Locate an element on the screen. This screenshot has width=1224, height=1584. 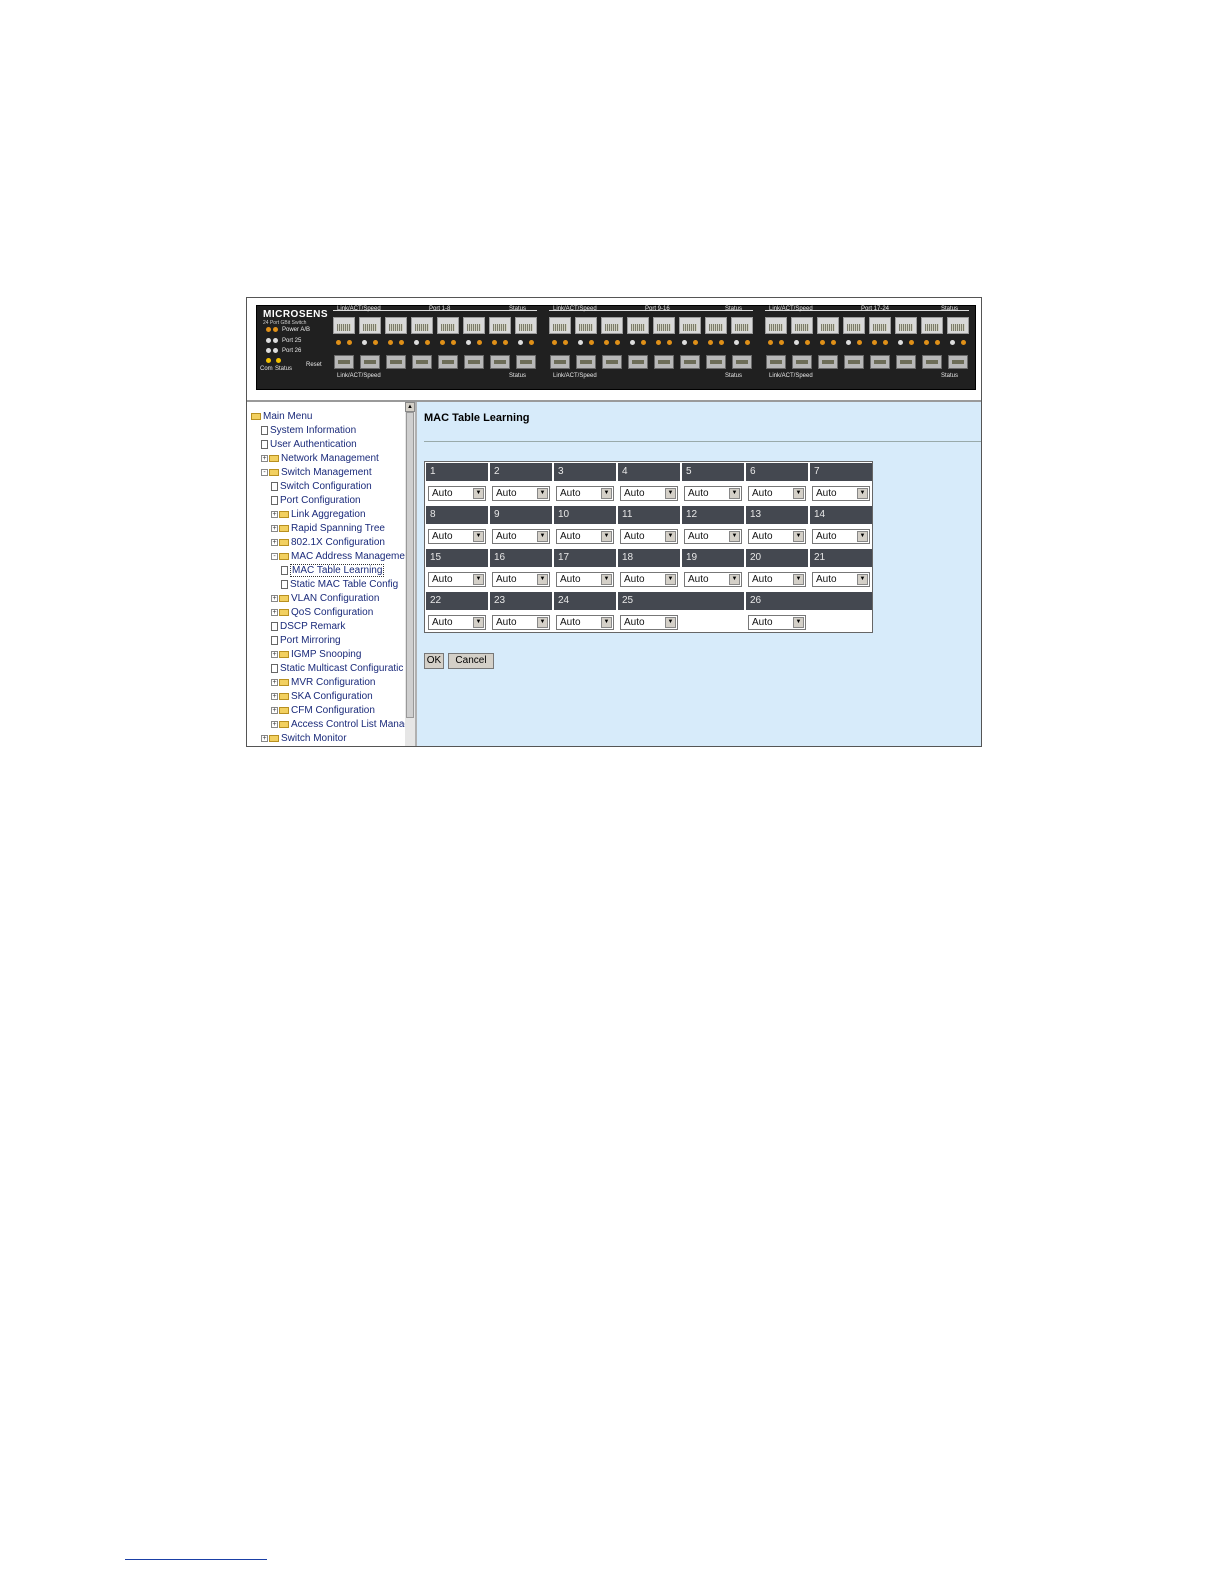
sidebar-item: + Link Aggregation is located at coordinates (318, 515).